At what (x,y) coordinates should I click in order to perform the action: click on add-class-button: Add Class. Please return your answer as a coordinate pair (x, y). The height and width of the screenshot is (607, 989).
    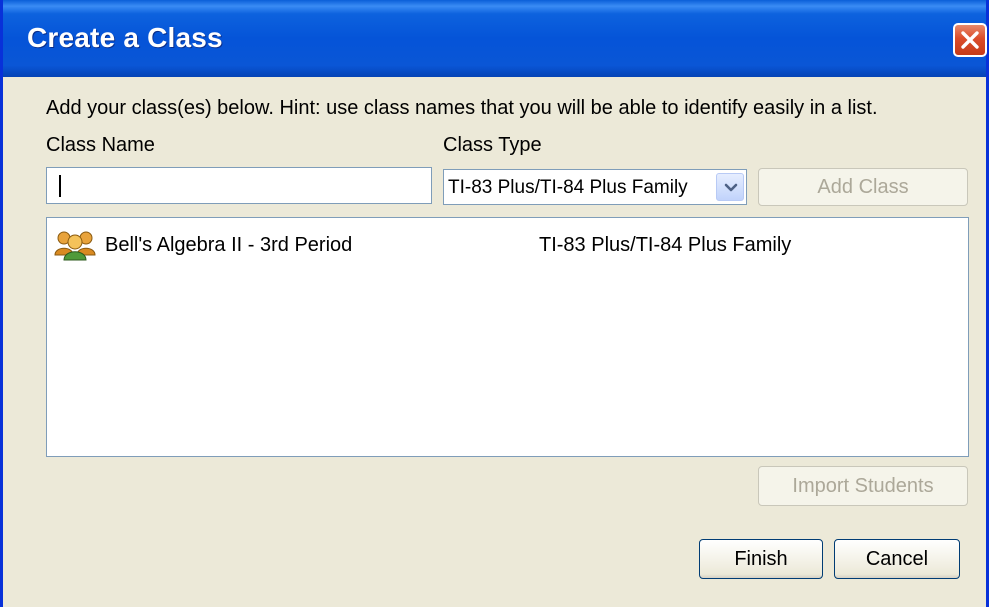
    Looking at the image, I should click on (863, 187).